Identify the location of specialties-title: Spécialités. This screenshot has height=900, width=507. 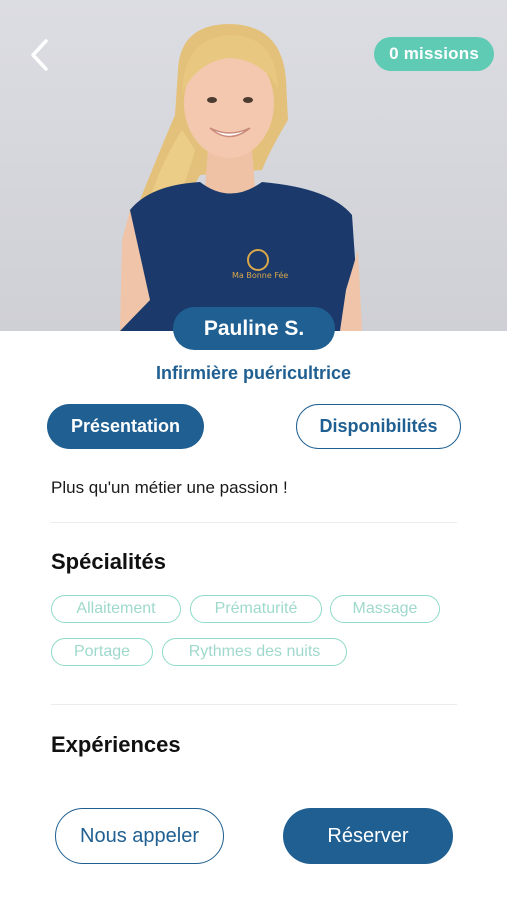
(108, 561).